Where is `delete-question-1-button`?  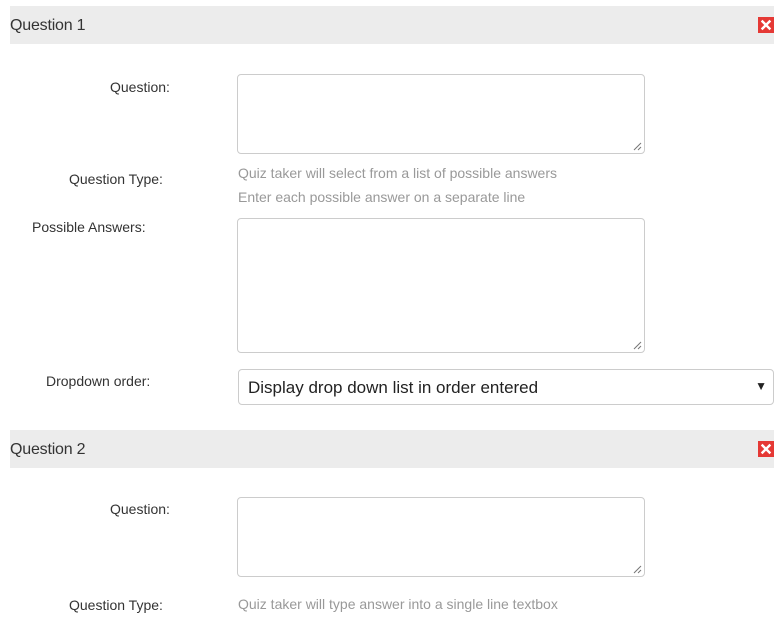 delete-question-1-button is located at coordinates (766, 25).